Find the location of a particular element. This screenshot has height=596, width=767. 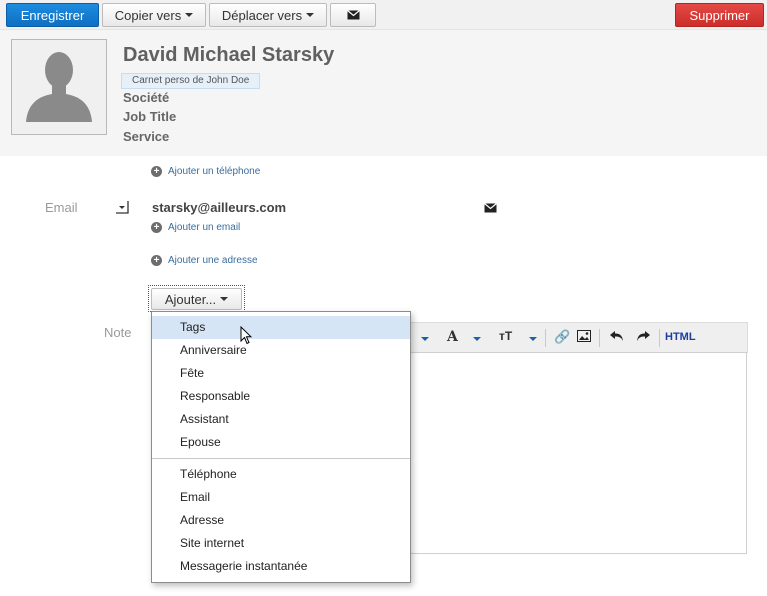

add-email-label: Ajouter un email is located at coordinates (204, 227).